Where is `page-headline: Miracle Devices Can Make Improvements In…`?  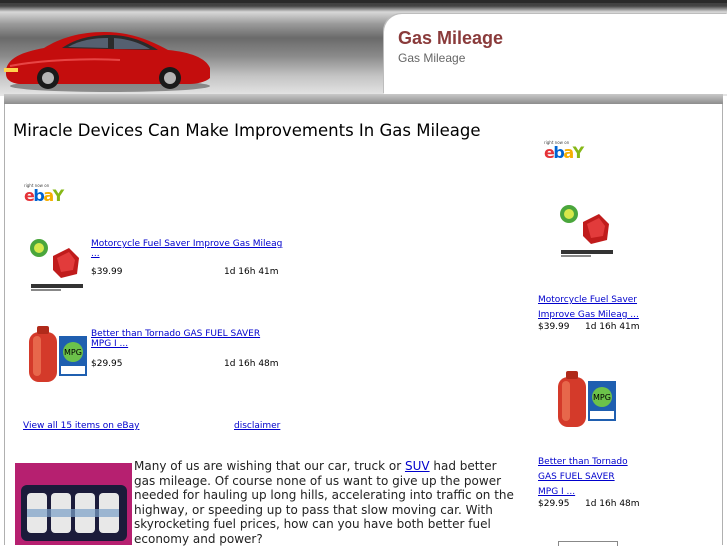
page-headline: Miracle Devices Can Make Improvements In… is located at coordinates (247, 130).